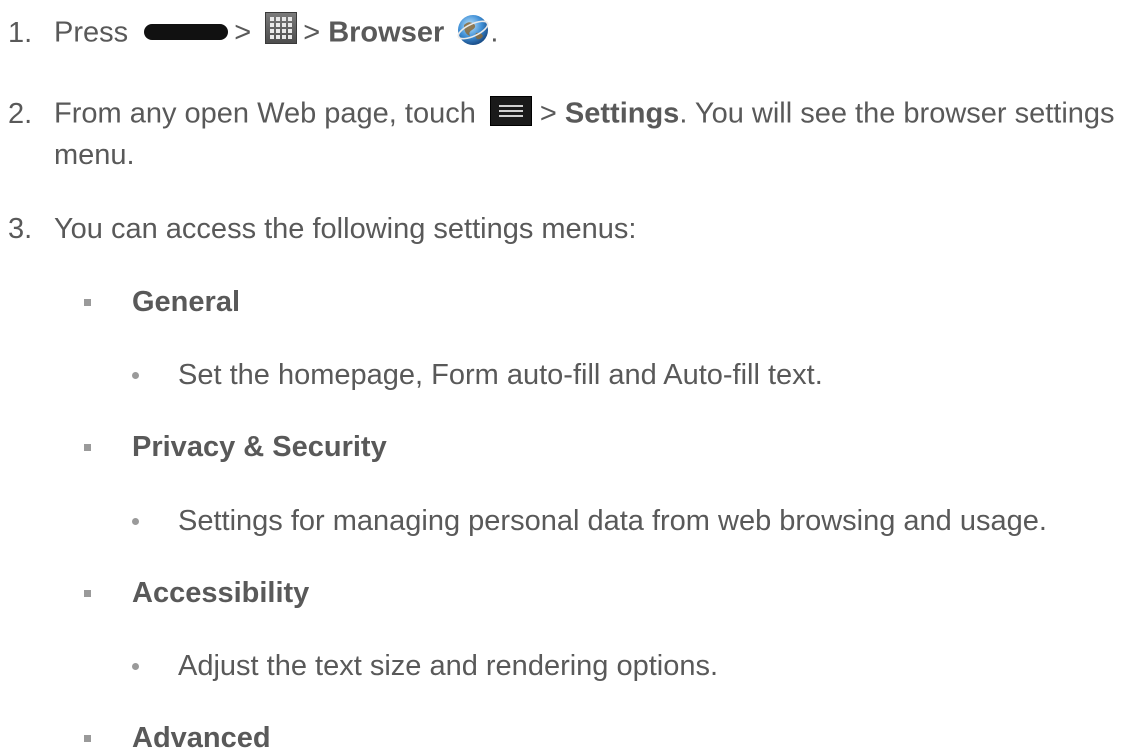 The image size is (1143, 755). Describe the element at coordinates (20, 229) in the screenshot. I see `step-number: 3.` at that location.